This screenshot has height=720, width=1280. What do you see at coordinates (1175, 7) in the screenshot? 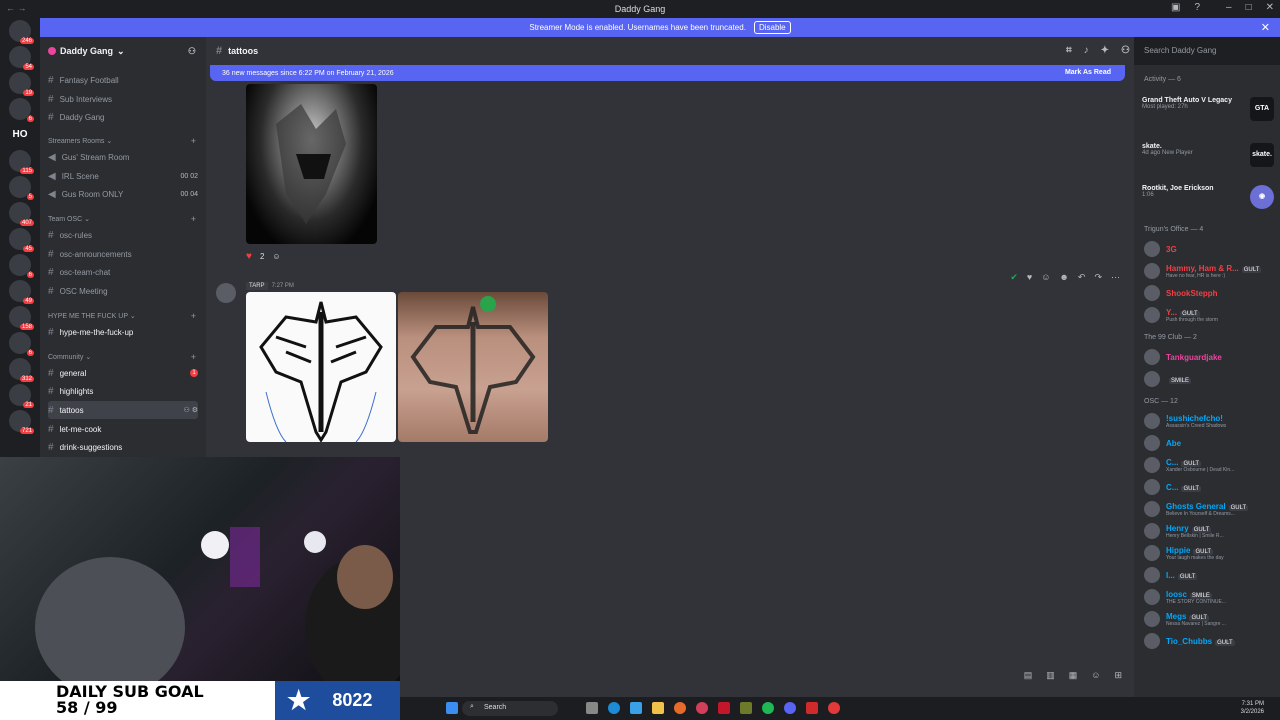
I see `inbox-icon: ▣` at bounding box center [1175, 7].